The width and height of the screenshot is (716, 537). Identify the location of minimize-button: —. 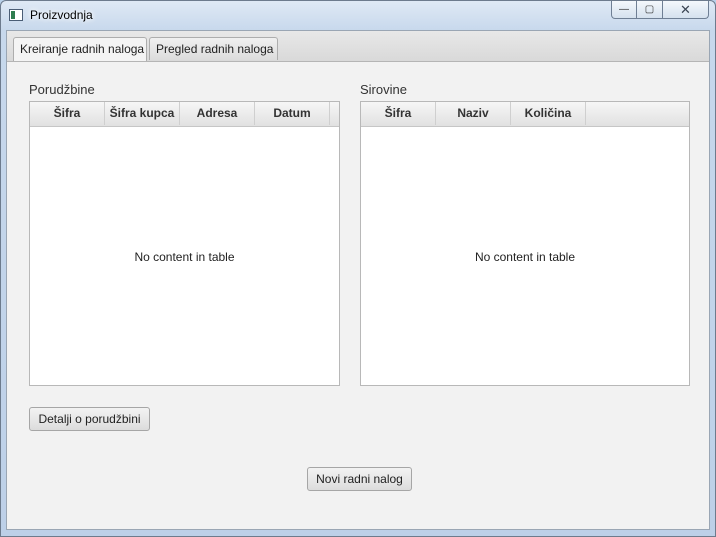
(624, 10).